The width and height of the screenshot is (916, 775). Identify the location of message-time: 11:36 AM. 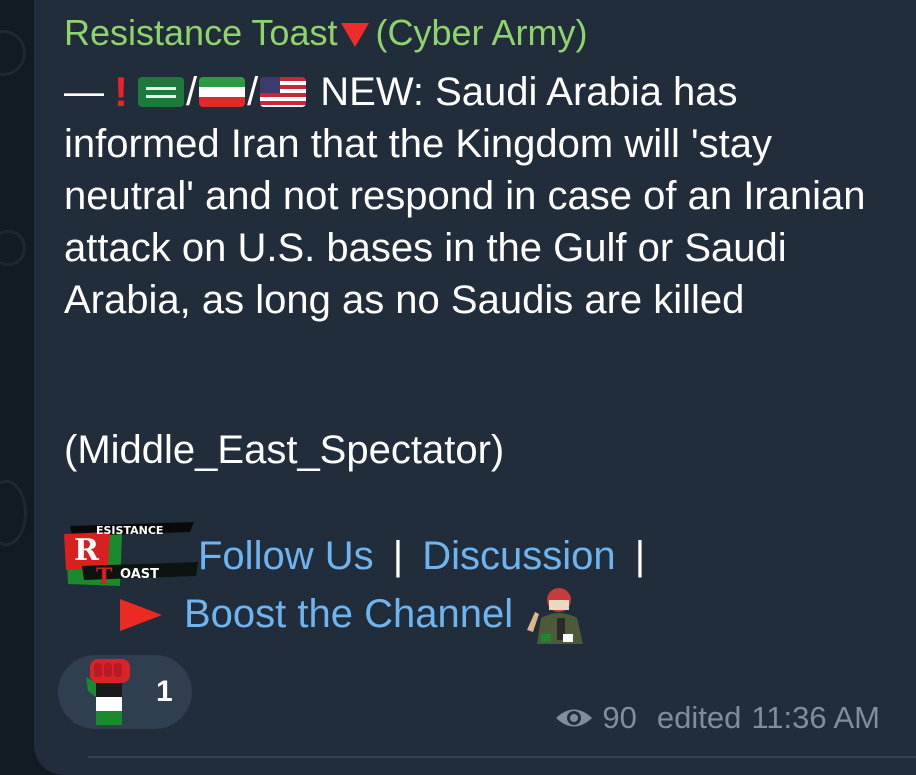
(815, 717).